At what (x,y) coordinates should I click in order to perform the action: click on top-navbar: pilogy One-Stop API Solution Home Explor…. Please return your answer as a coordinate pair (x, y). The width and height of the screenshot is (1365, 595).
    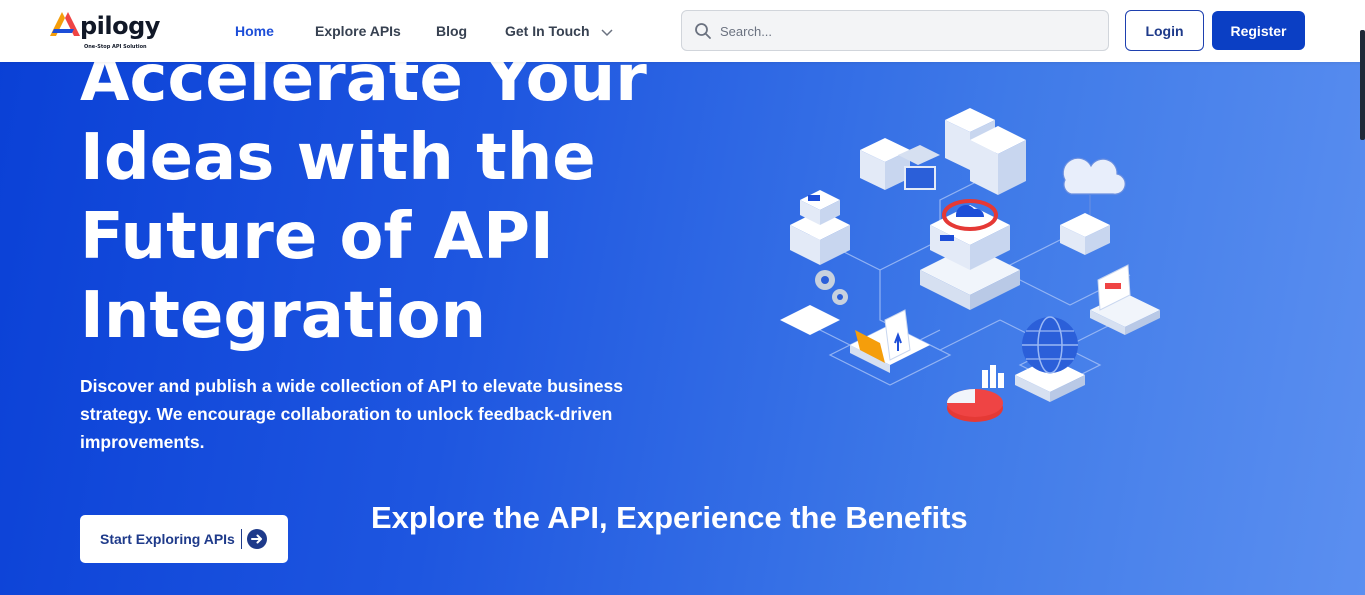
    Looking at the image, I should click on (682, 31).